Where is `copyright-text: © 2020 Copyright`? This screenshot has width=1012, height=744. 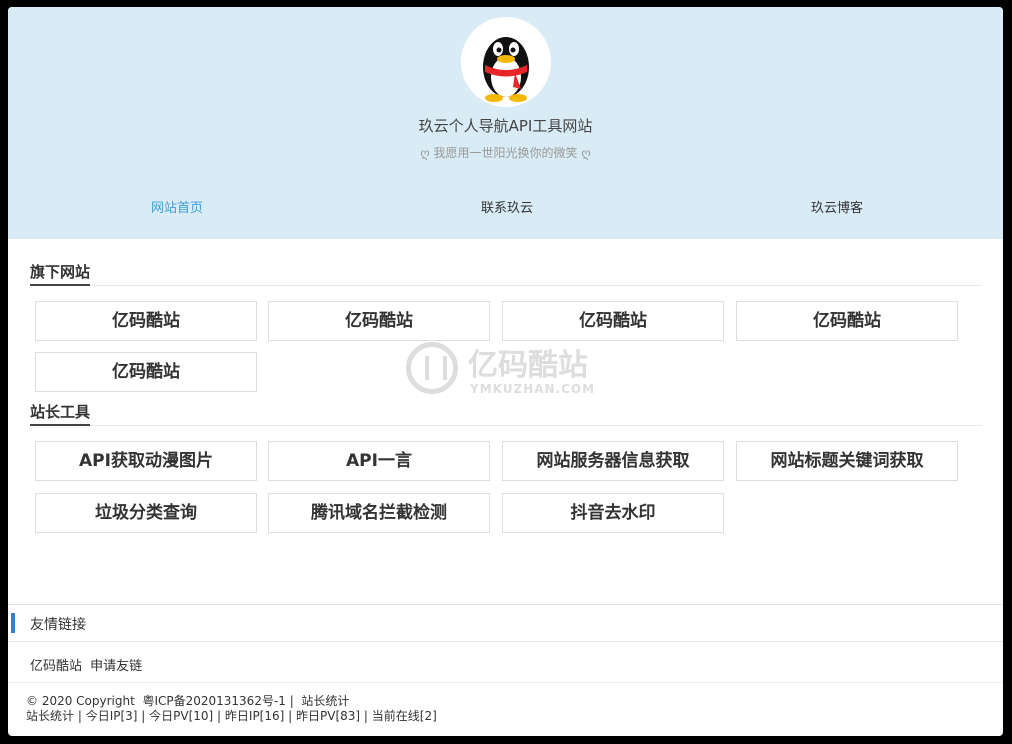
copyright-text: © 2020 Copyright is located at coordinates (80, 701).